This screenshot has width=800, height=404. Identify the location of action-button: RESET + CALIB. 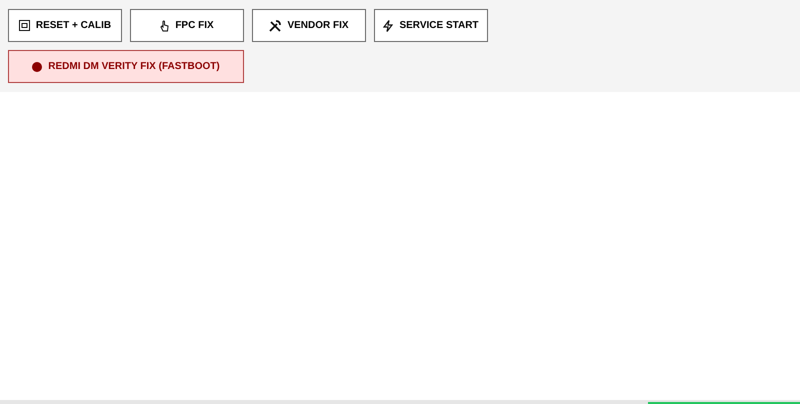
(65, 25).